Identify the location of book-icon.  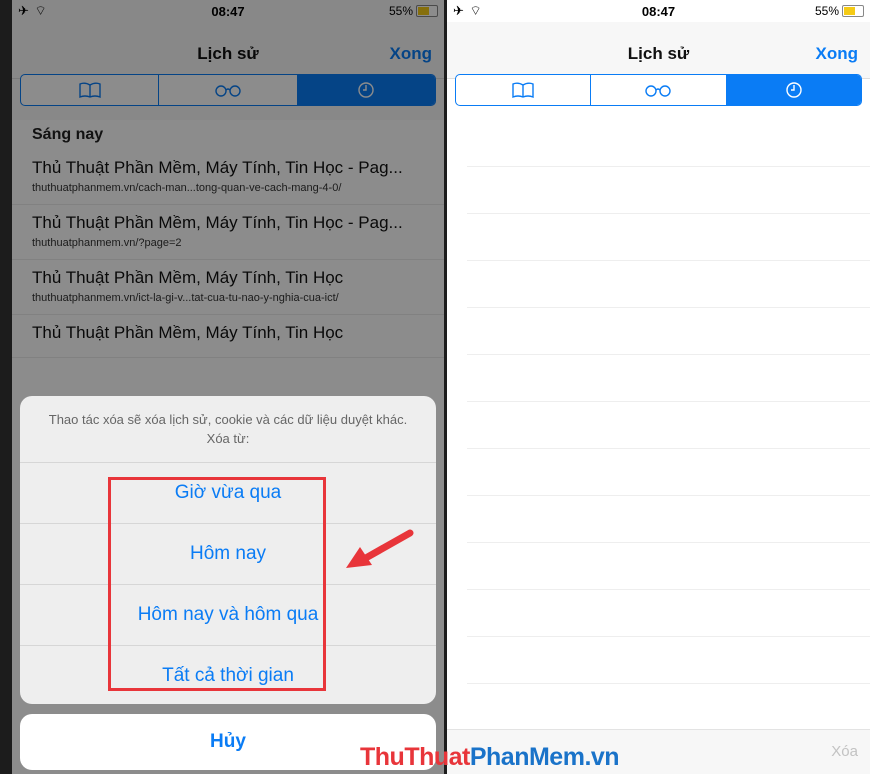
(523, 90).